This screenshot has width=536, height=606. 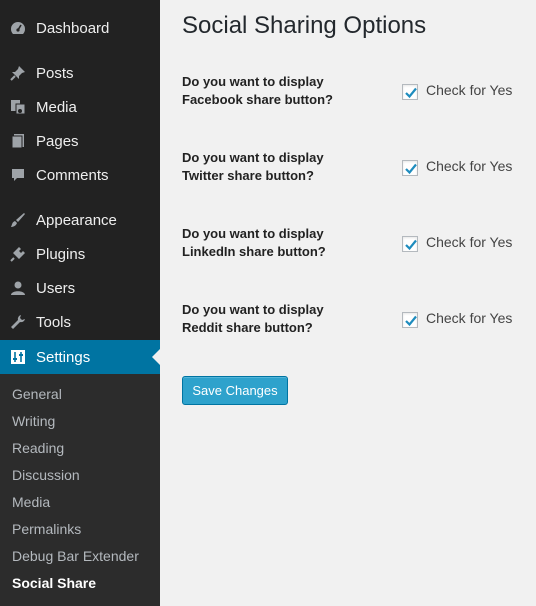 What do you see at coordinates (54, 583) in the screenshot?
I see `submenu-item-social-share: Social Share` at bounding box center [54, 583].